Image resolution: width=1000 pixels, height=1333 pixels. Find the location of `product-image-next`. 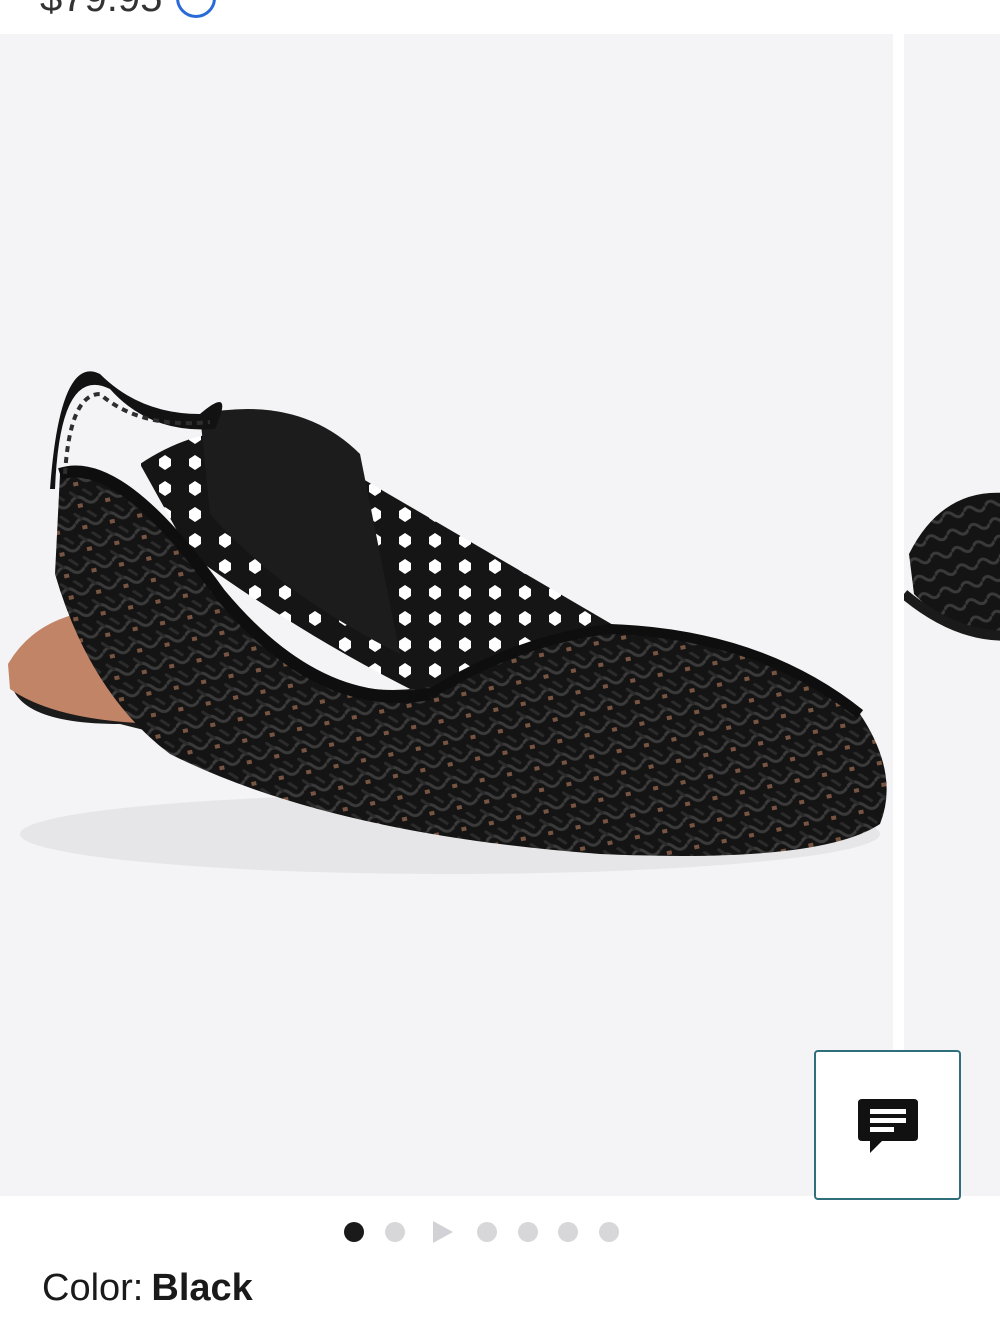

product-image-next is located at coordinates (950, 615).